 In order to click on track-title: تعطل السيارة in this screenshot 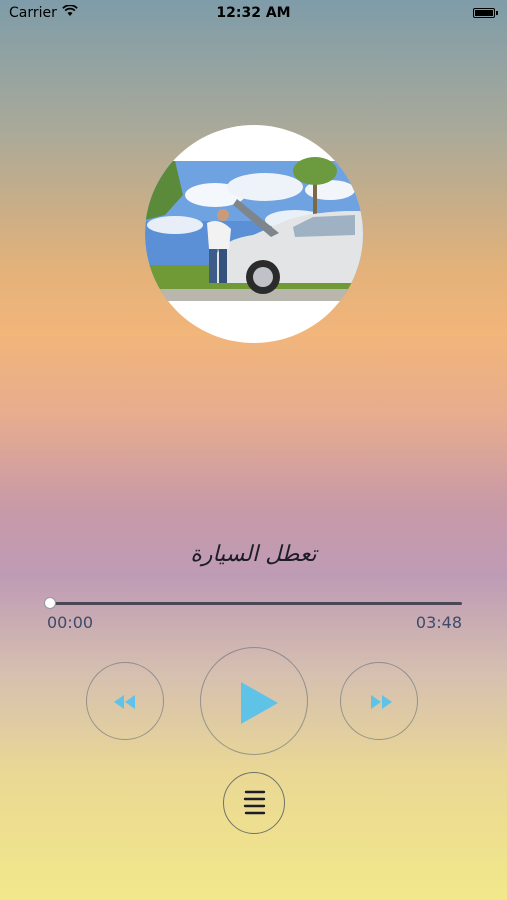, I will do `click(253, 554)`.